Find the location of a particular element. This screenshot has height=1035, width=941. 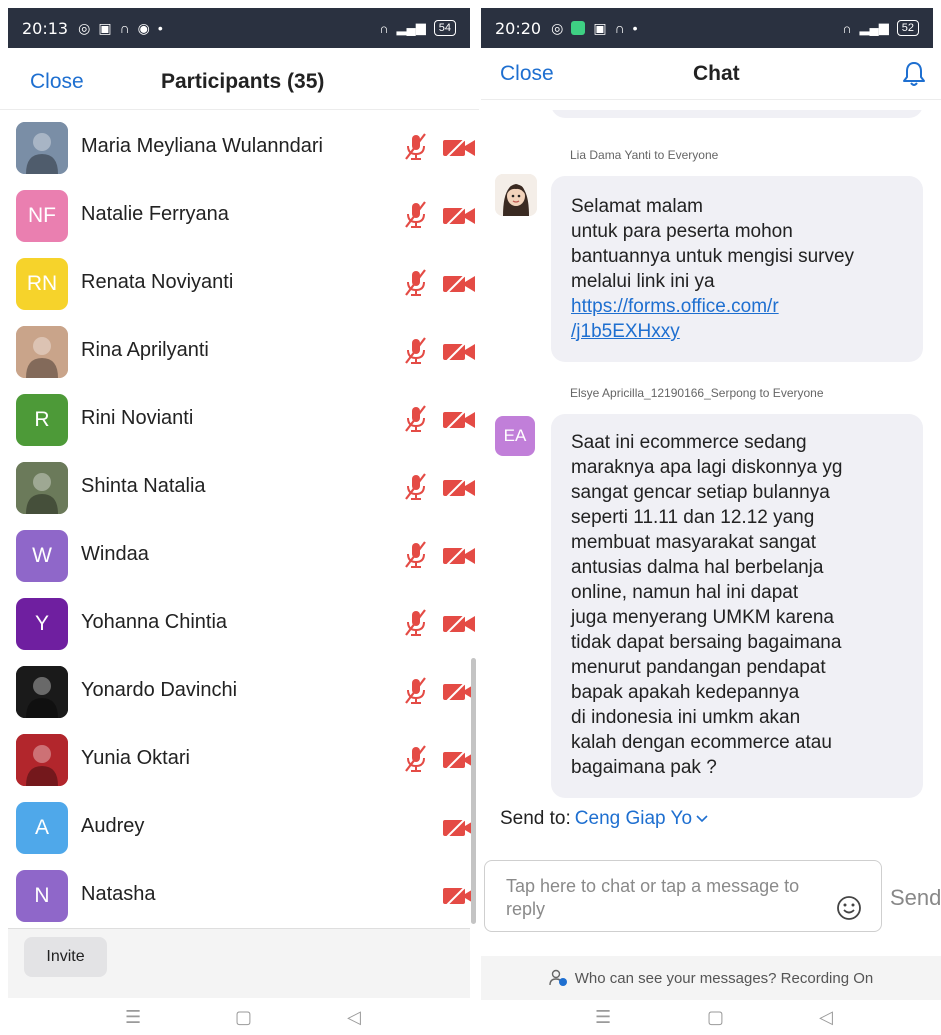

emoji-icon is located at coordinates (849, 908).